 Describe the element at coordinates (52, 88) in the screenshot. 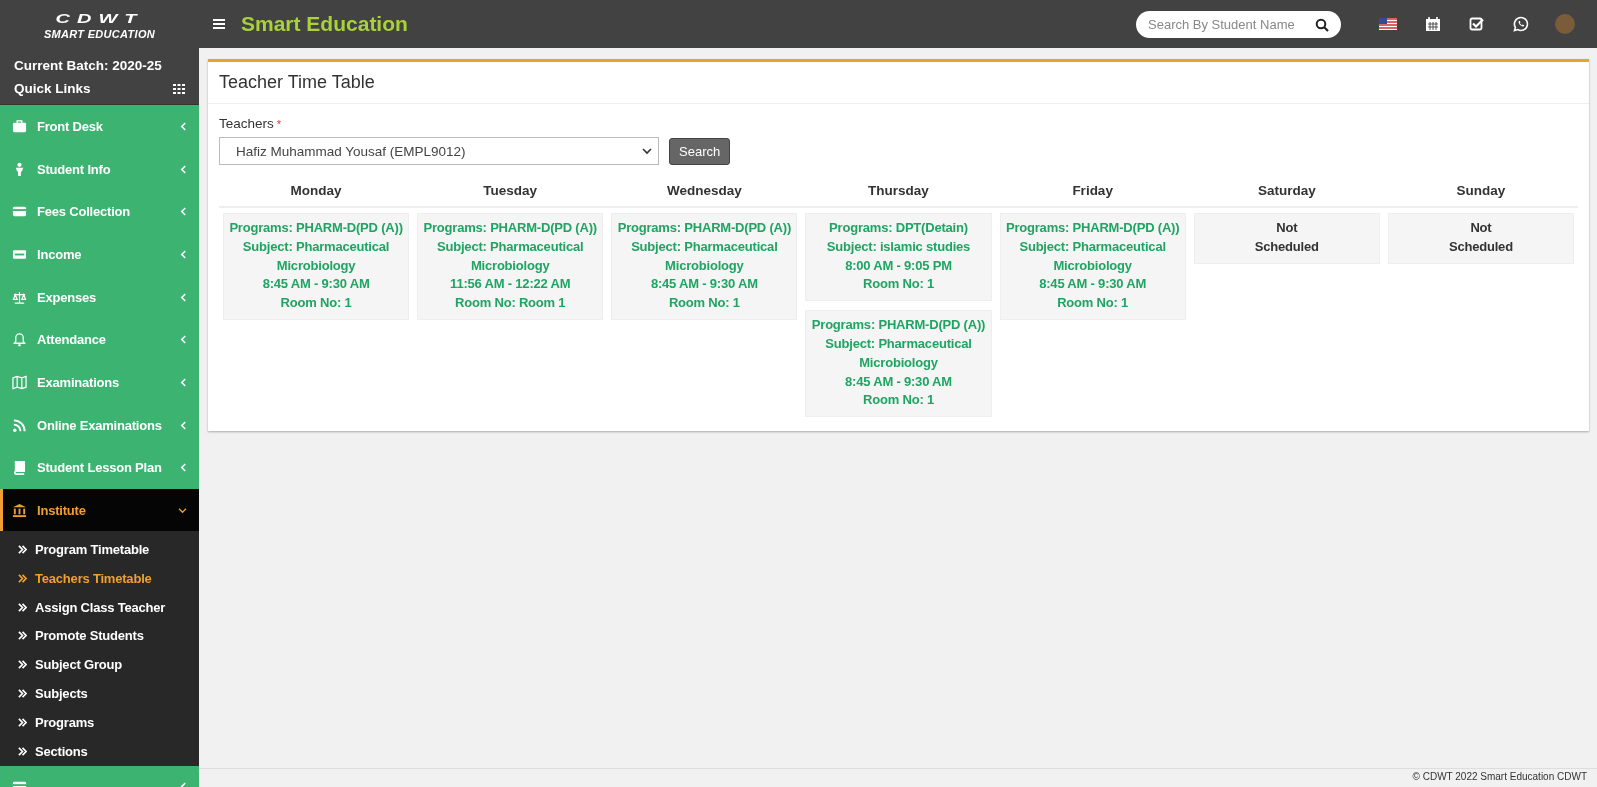

I see `quick-links: Quick Links` at that location.